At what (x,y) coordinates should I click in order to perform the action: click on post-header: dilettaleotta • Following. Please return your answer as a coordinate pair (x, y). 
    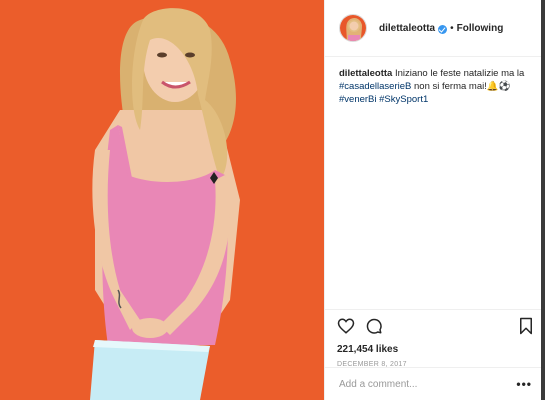
    Looking at the image, I should click on (435, 28).